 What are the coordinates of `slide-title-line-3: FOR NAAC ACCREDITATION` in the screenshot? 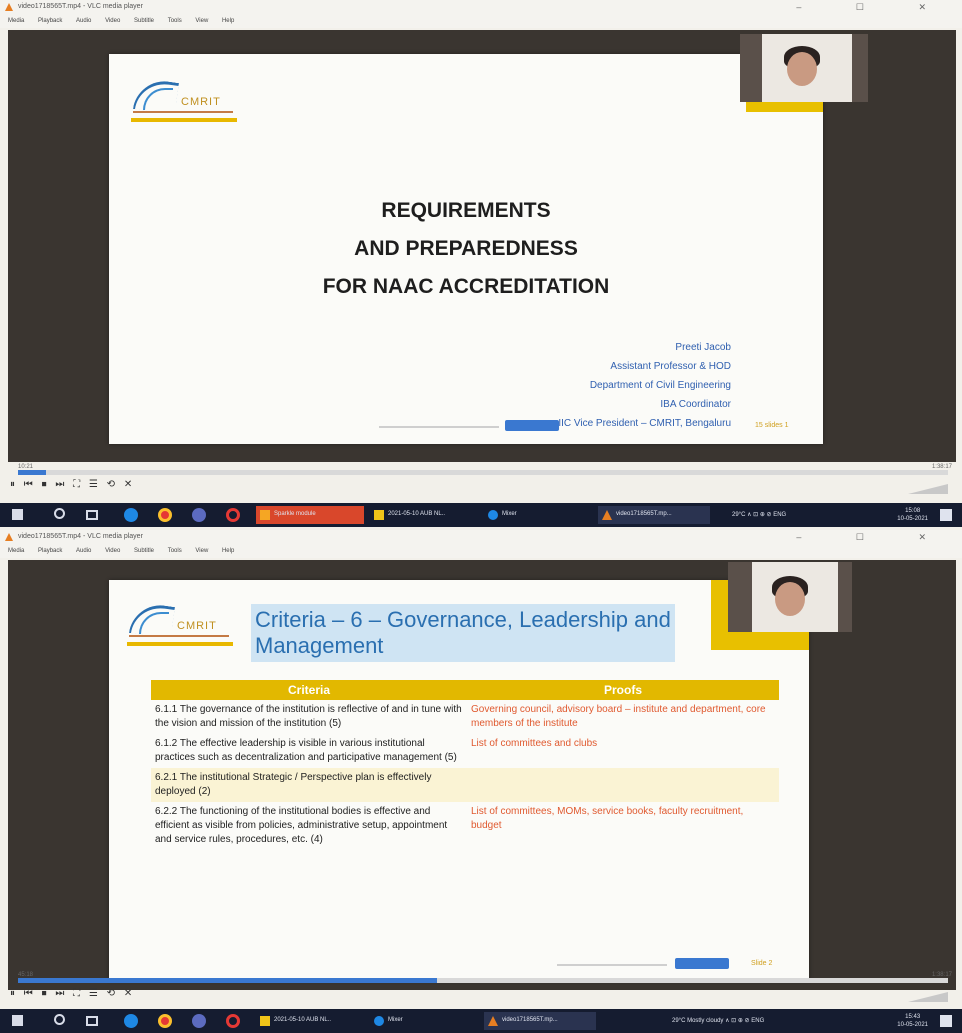 It's located at (466, 286).